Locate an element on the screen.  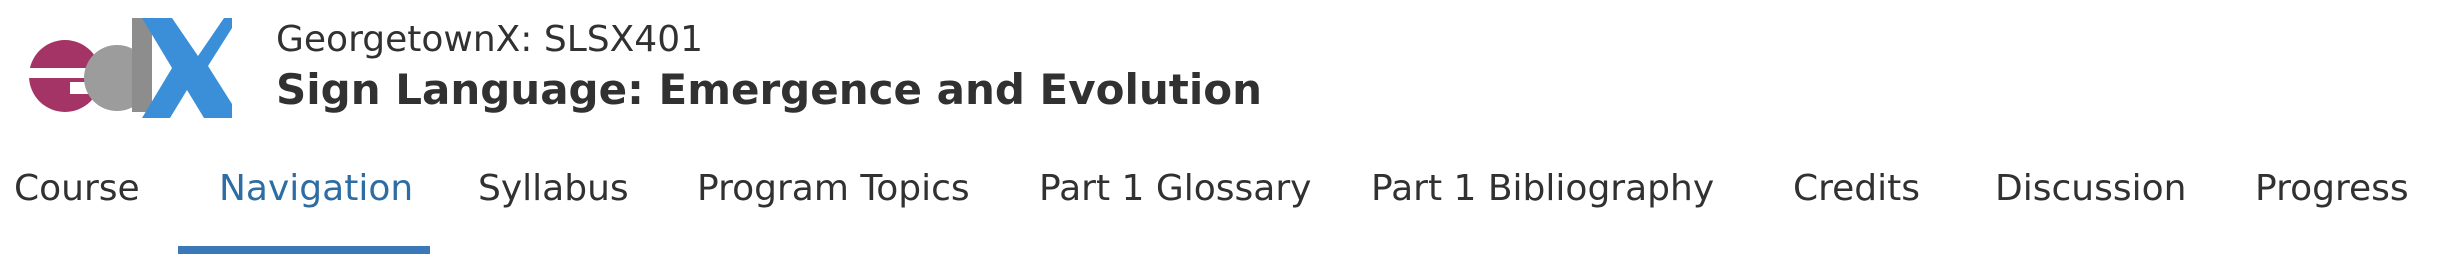
active-tab-underline is located at coordinates (304, 250).